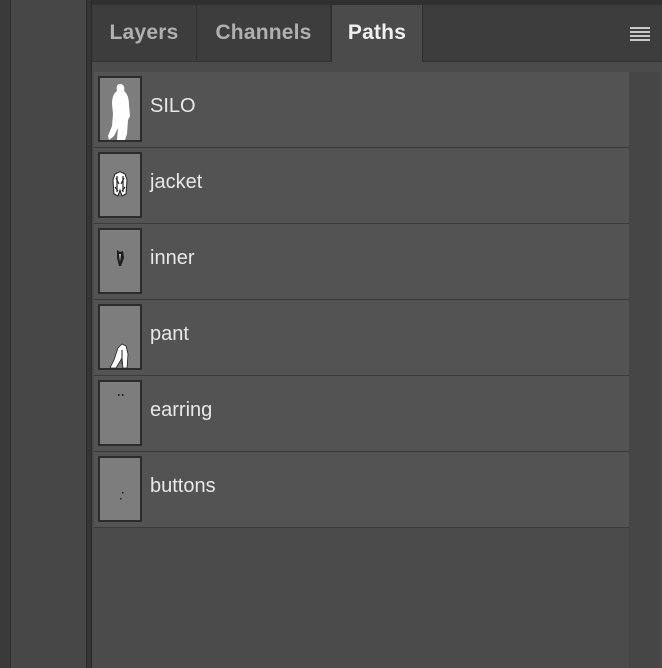 Image resolution: width=662 pixels, height=668 pixels. I want to click on left-dock-panel, so click(48, 334).